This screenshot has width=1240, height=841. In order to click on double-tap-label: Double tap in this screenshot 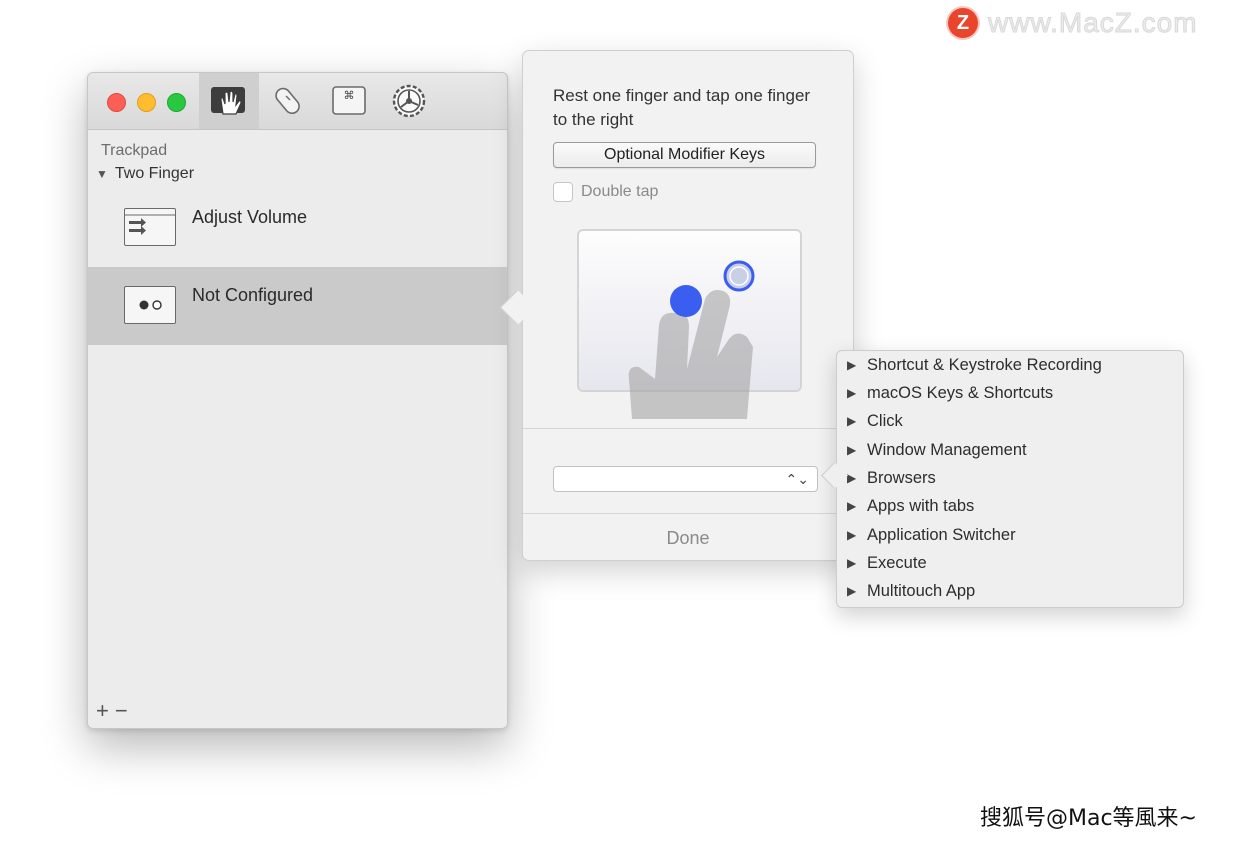, I will do `click(620, 191)`.